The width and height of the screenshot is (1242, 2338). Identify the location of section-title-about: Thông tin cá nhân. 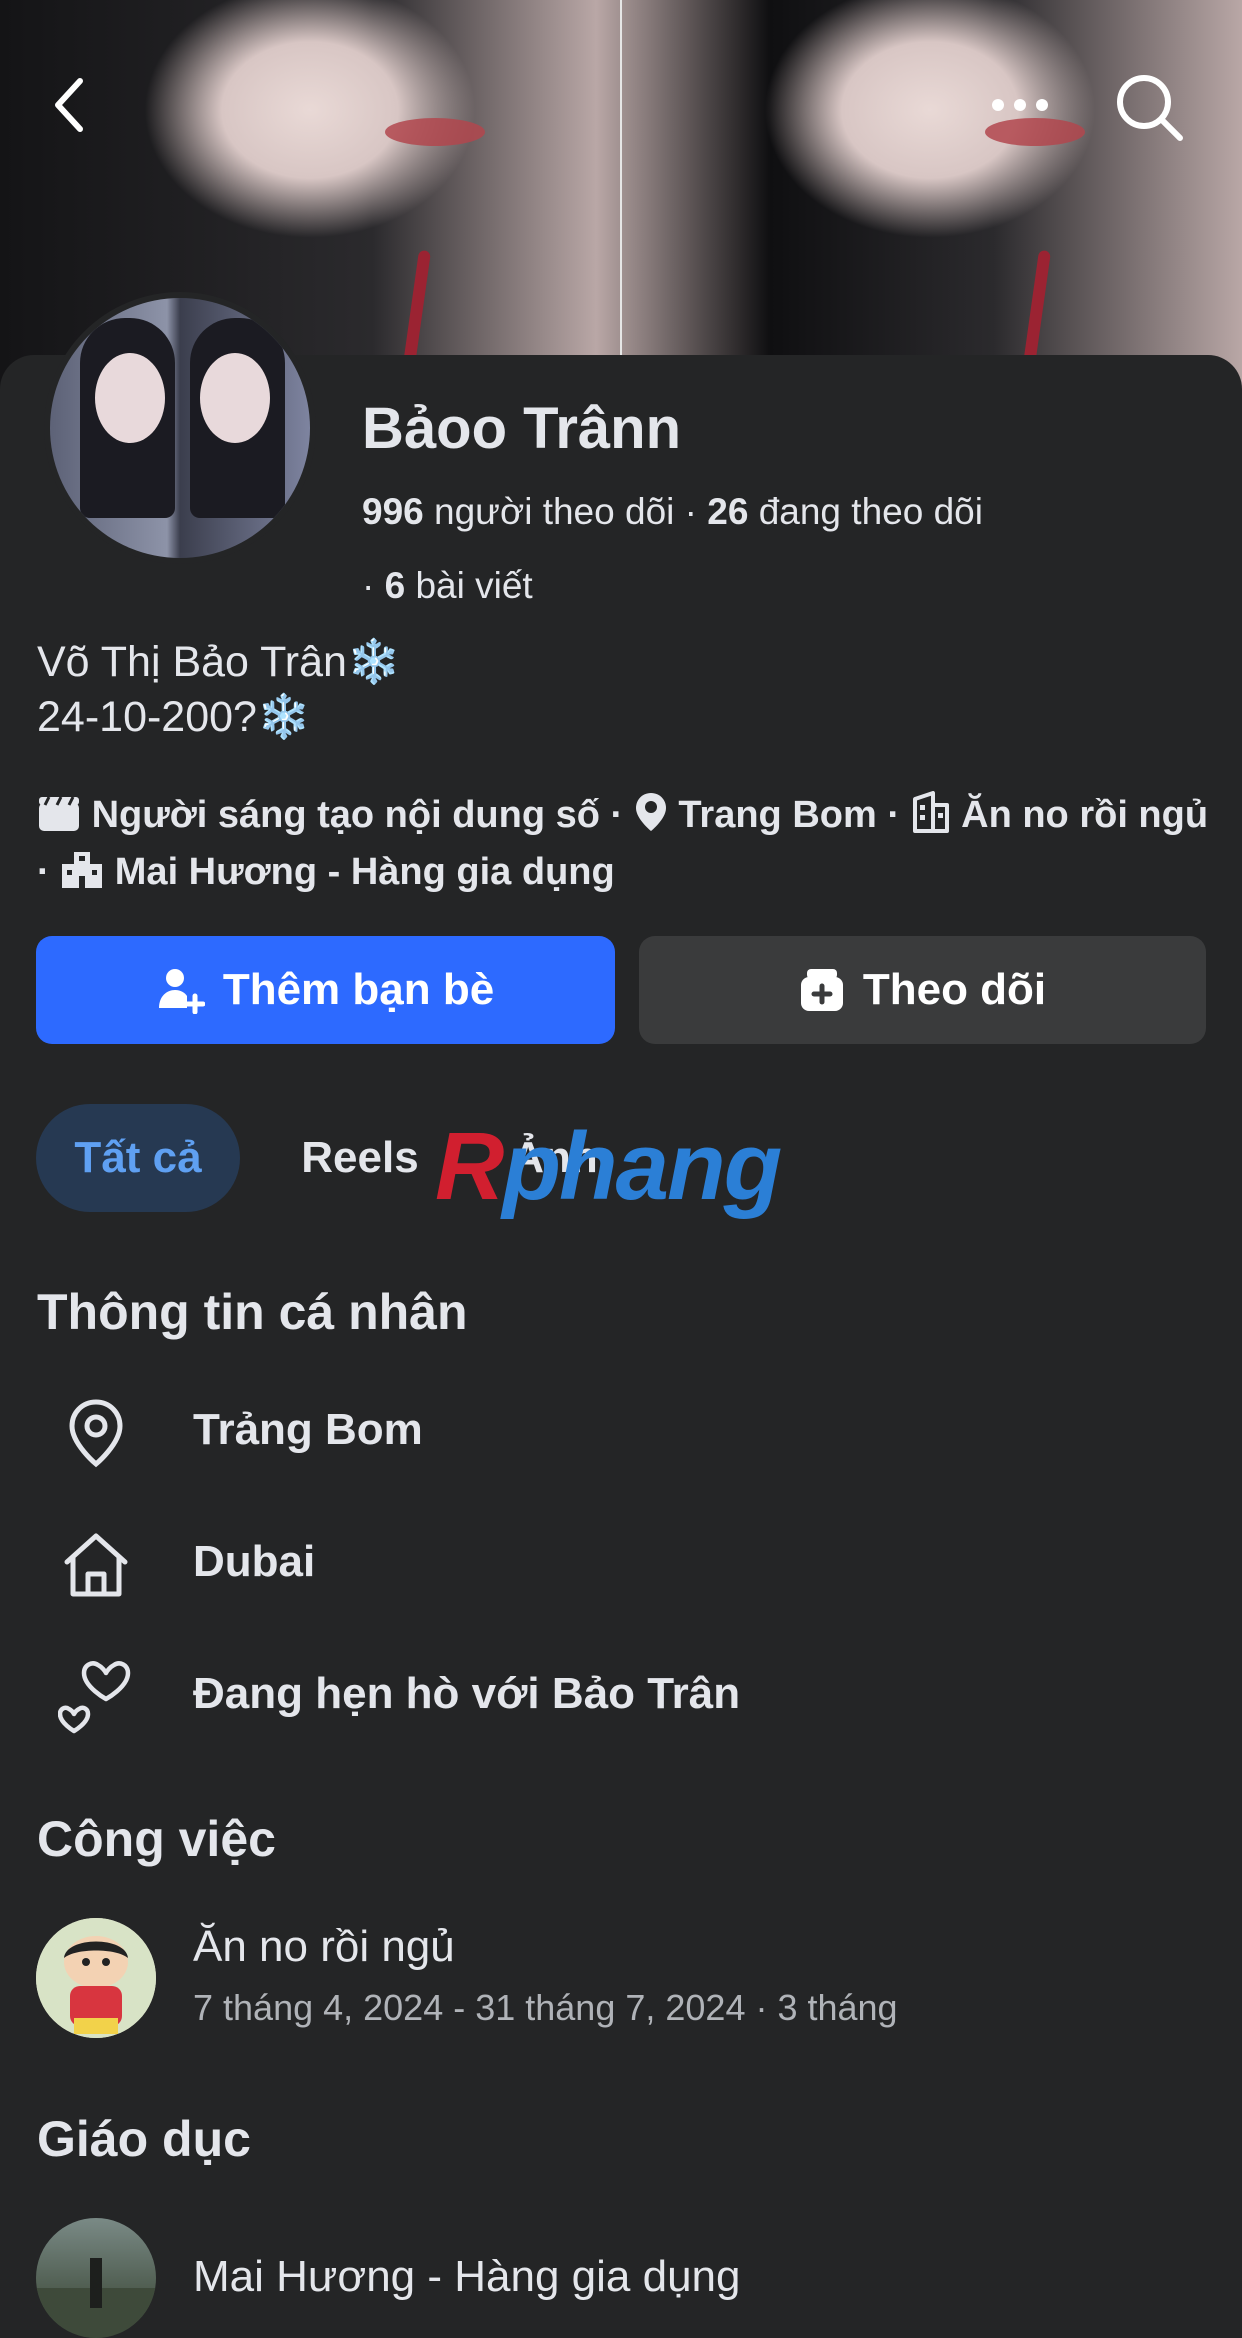
(252, 1312).